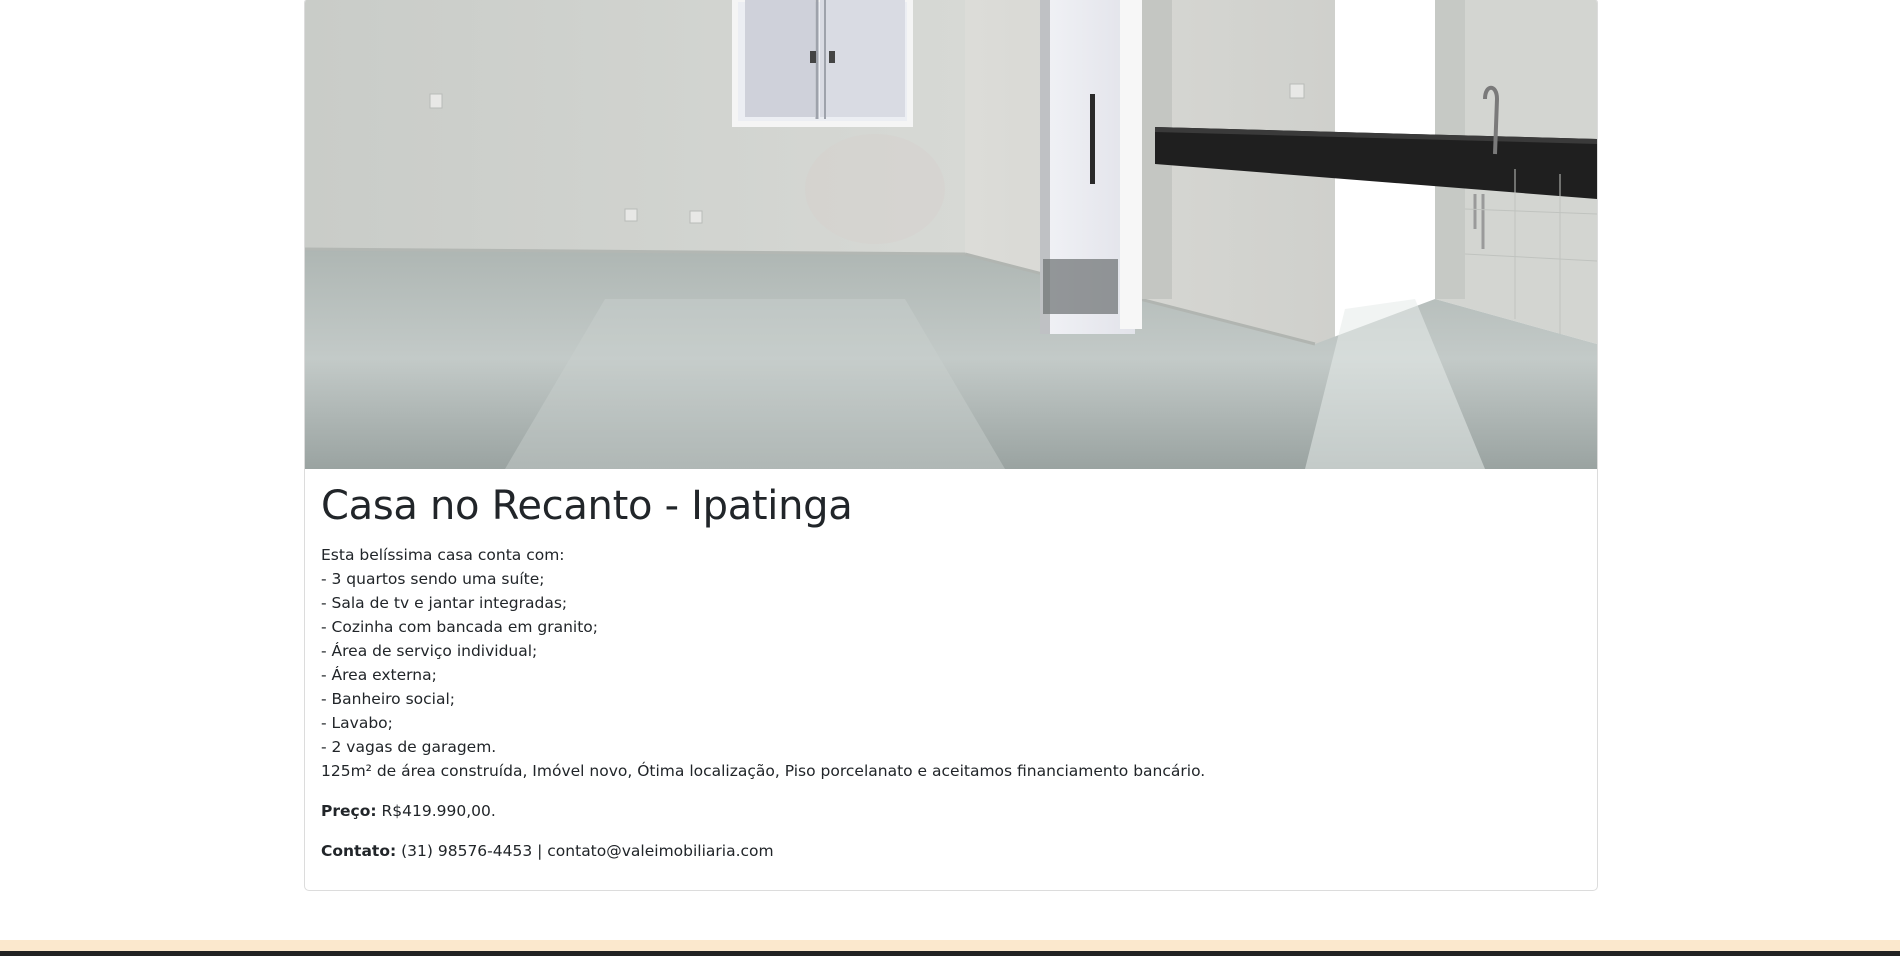  Describe the element at coordinates (443, 555) in the screenshot. I see `description-line: Esta belíssima casa conta com:` at that location.